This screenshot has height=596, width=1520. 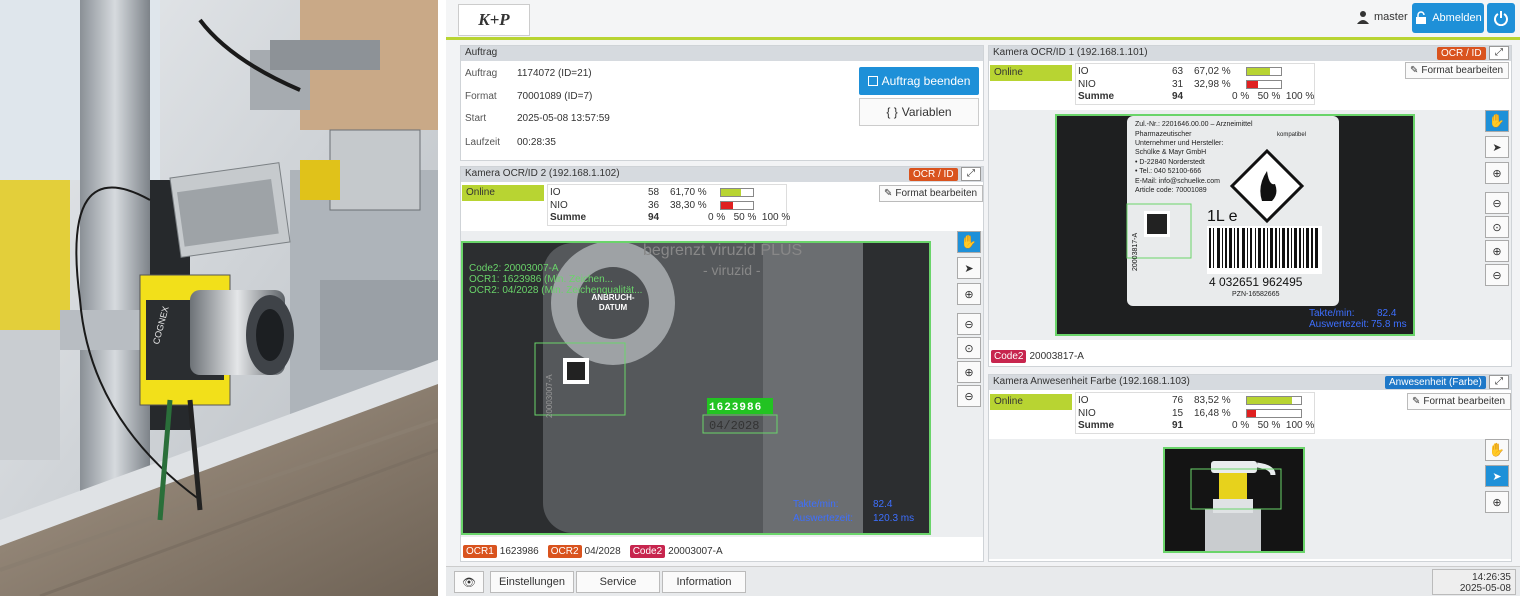 I want to click on zoom-in-icon: ⊕, so click(x=1497, y=251).